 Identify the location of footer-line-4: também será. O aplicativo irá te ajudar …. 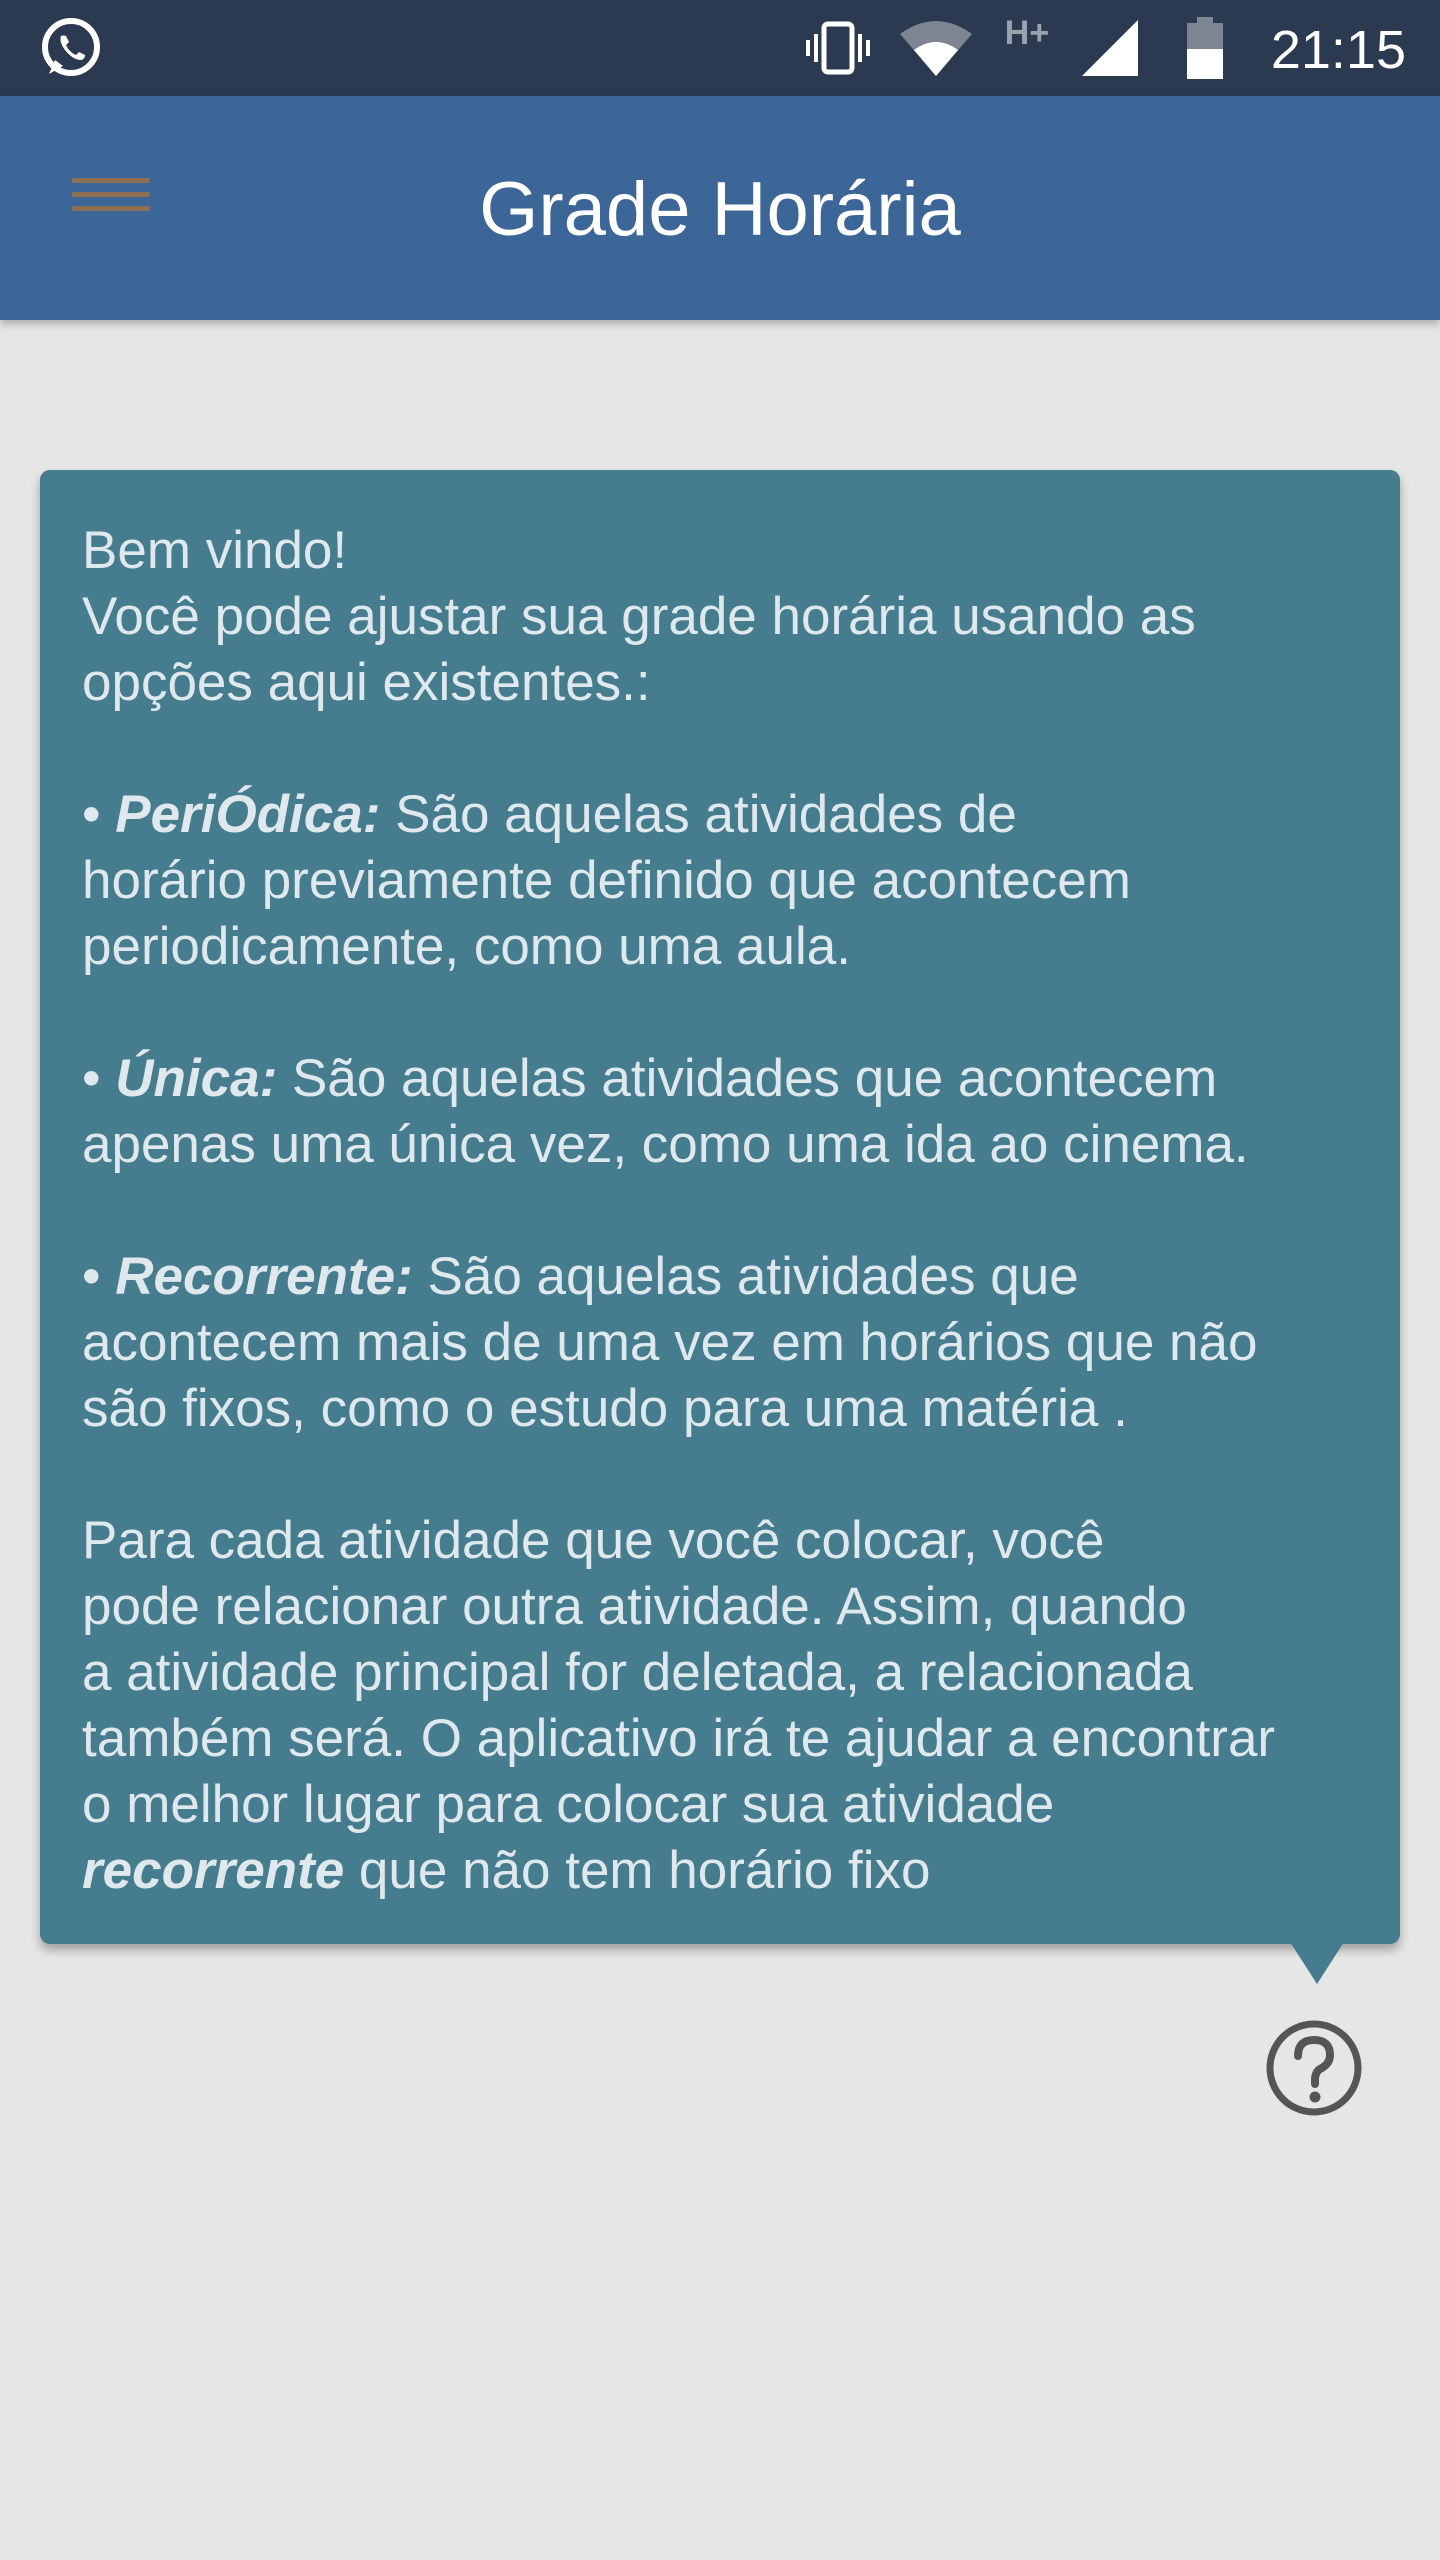
(679, 1738).